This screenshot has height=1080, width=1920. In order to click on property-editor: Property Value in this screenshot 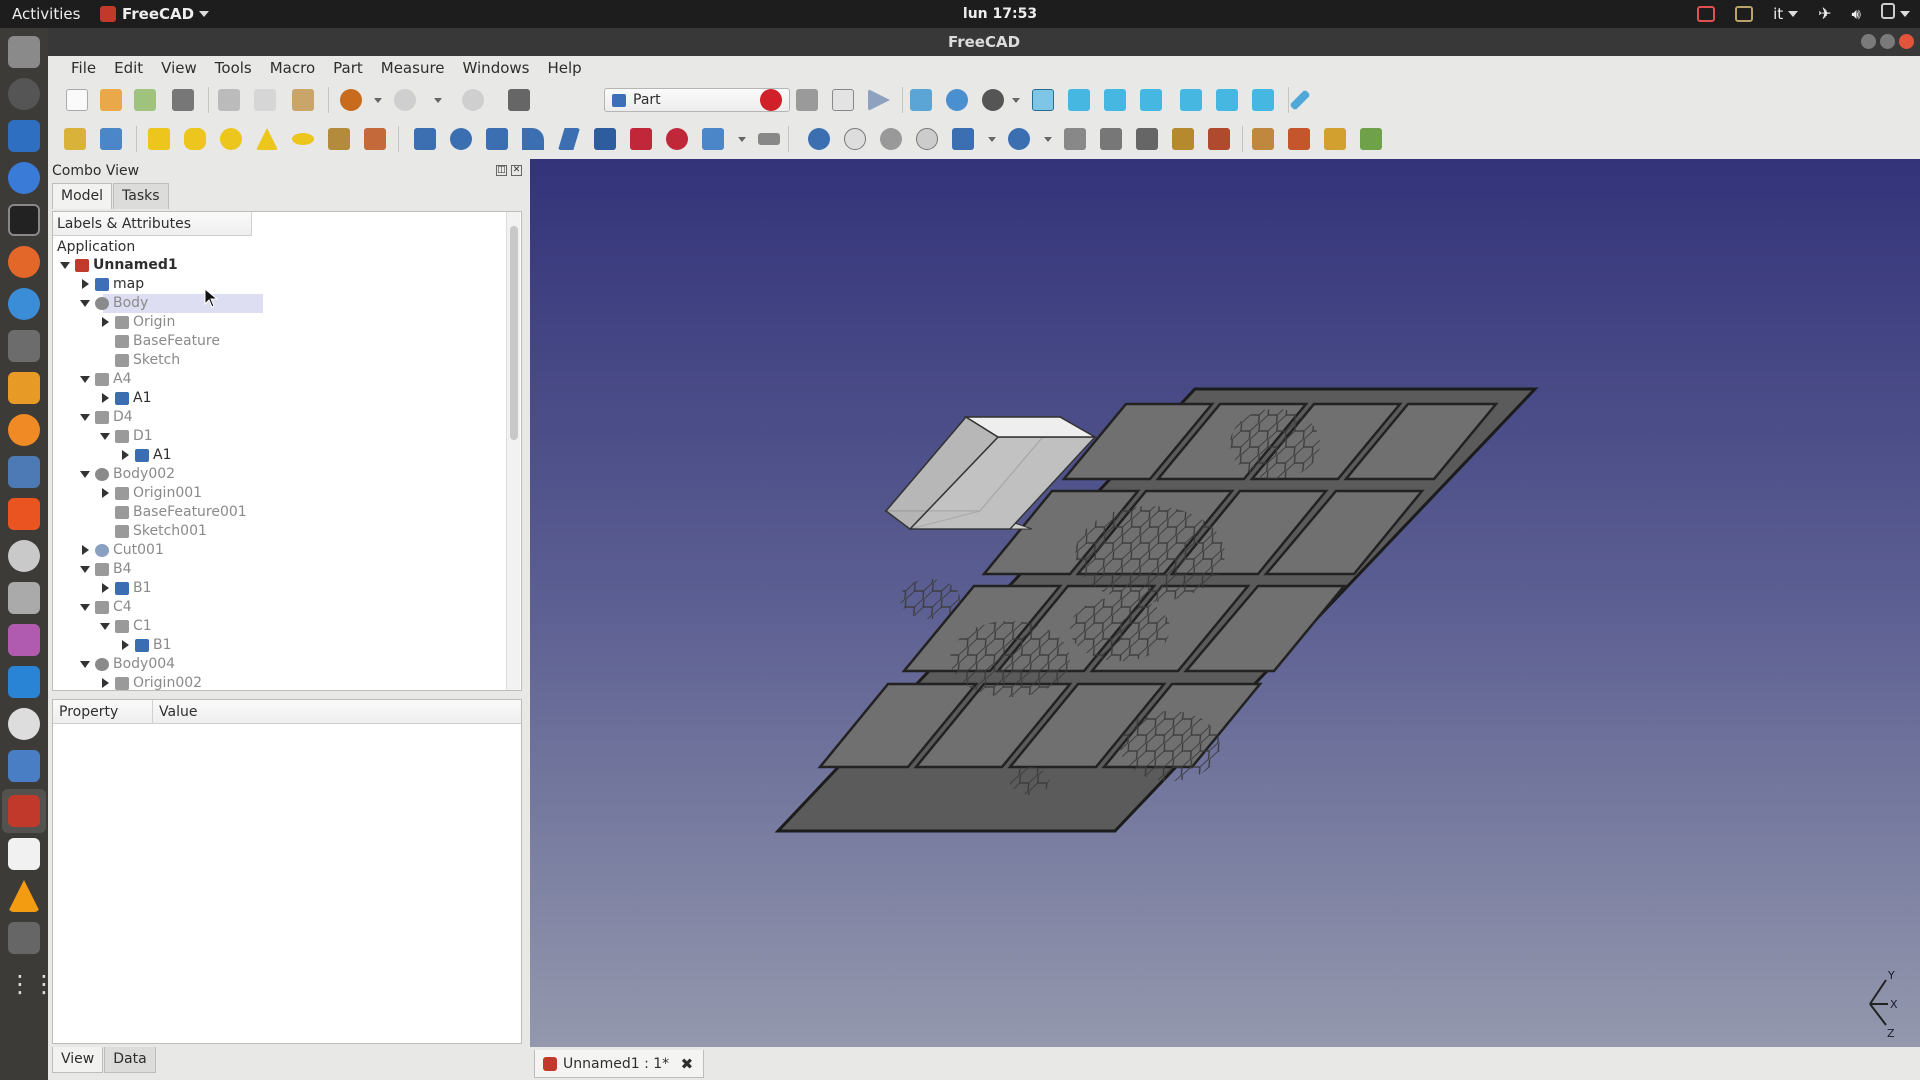, I will do `click(287, 871)`.